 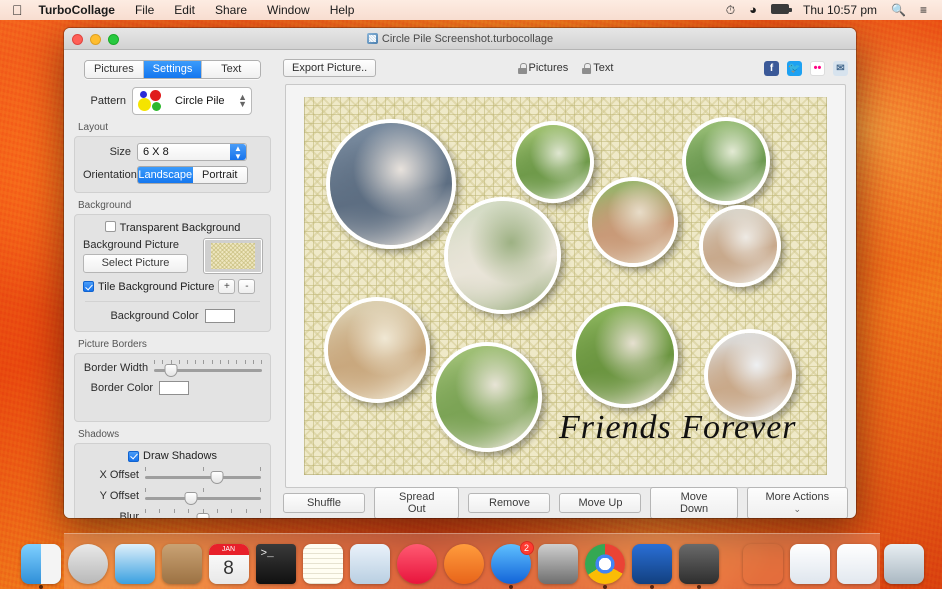 I want to click on photo-couple-trees, so click(x=726, y=161).